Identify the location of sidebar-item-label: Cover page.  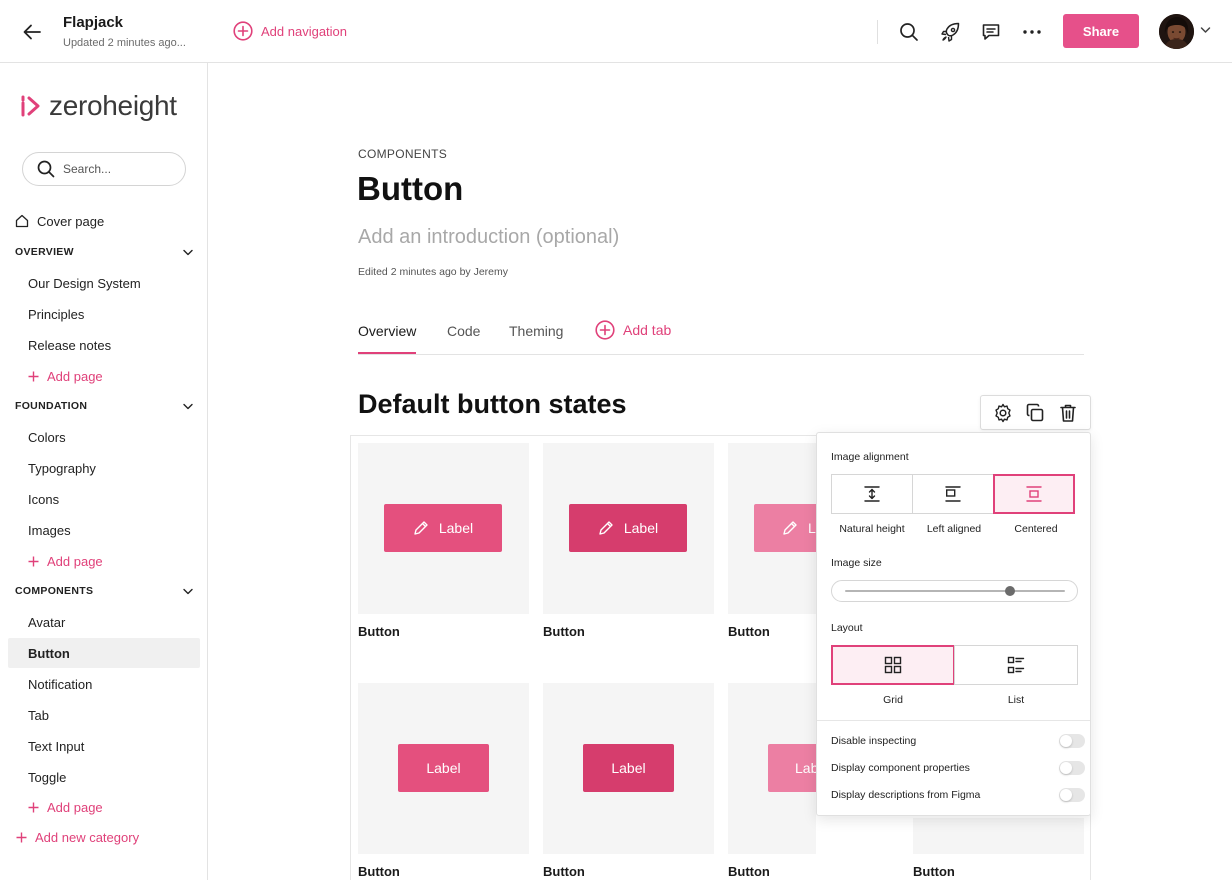
(71, 221).